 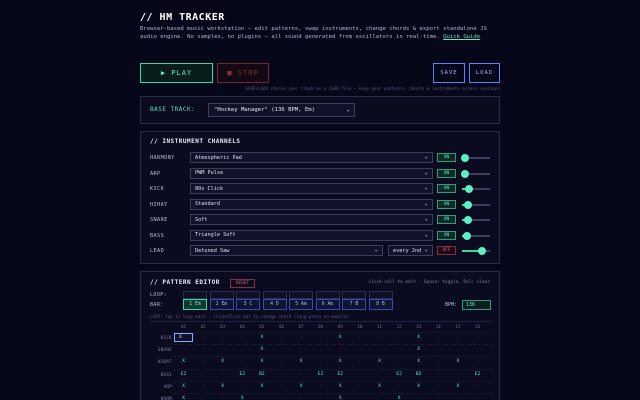 I want to click on bar-button: 5 Am, so click(x=301, y=304).